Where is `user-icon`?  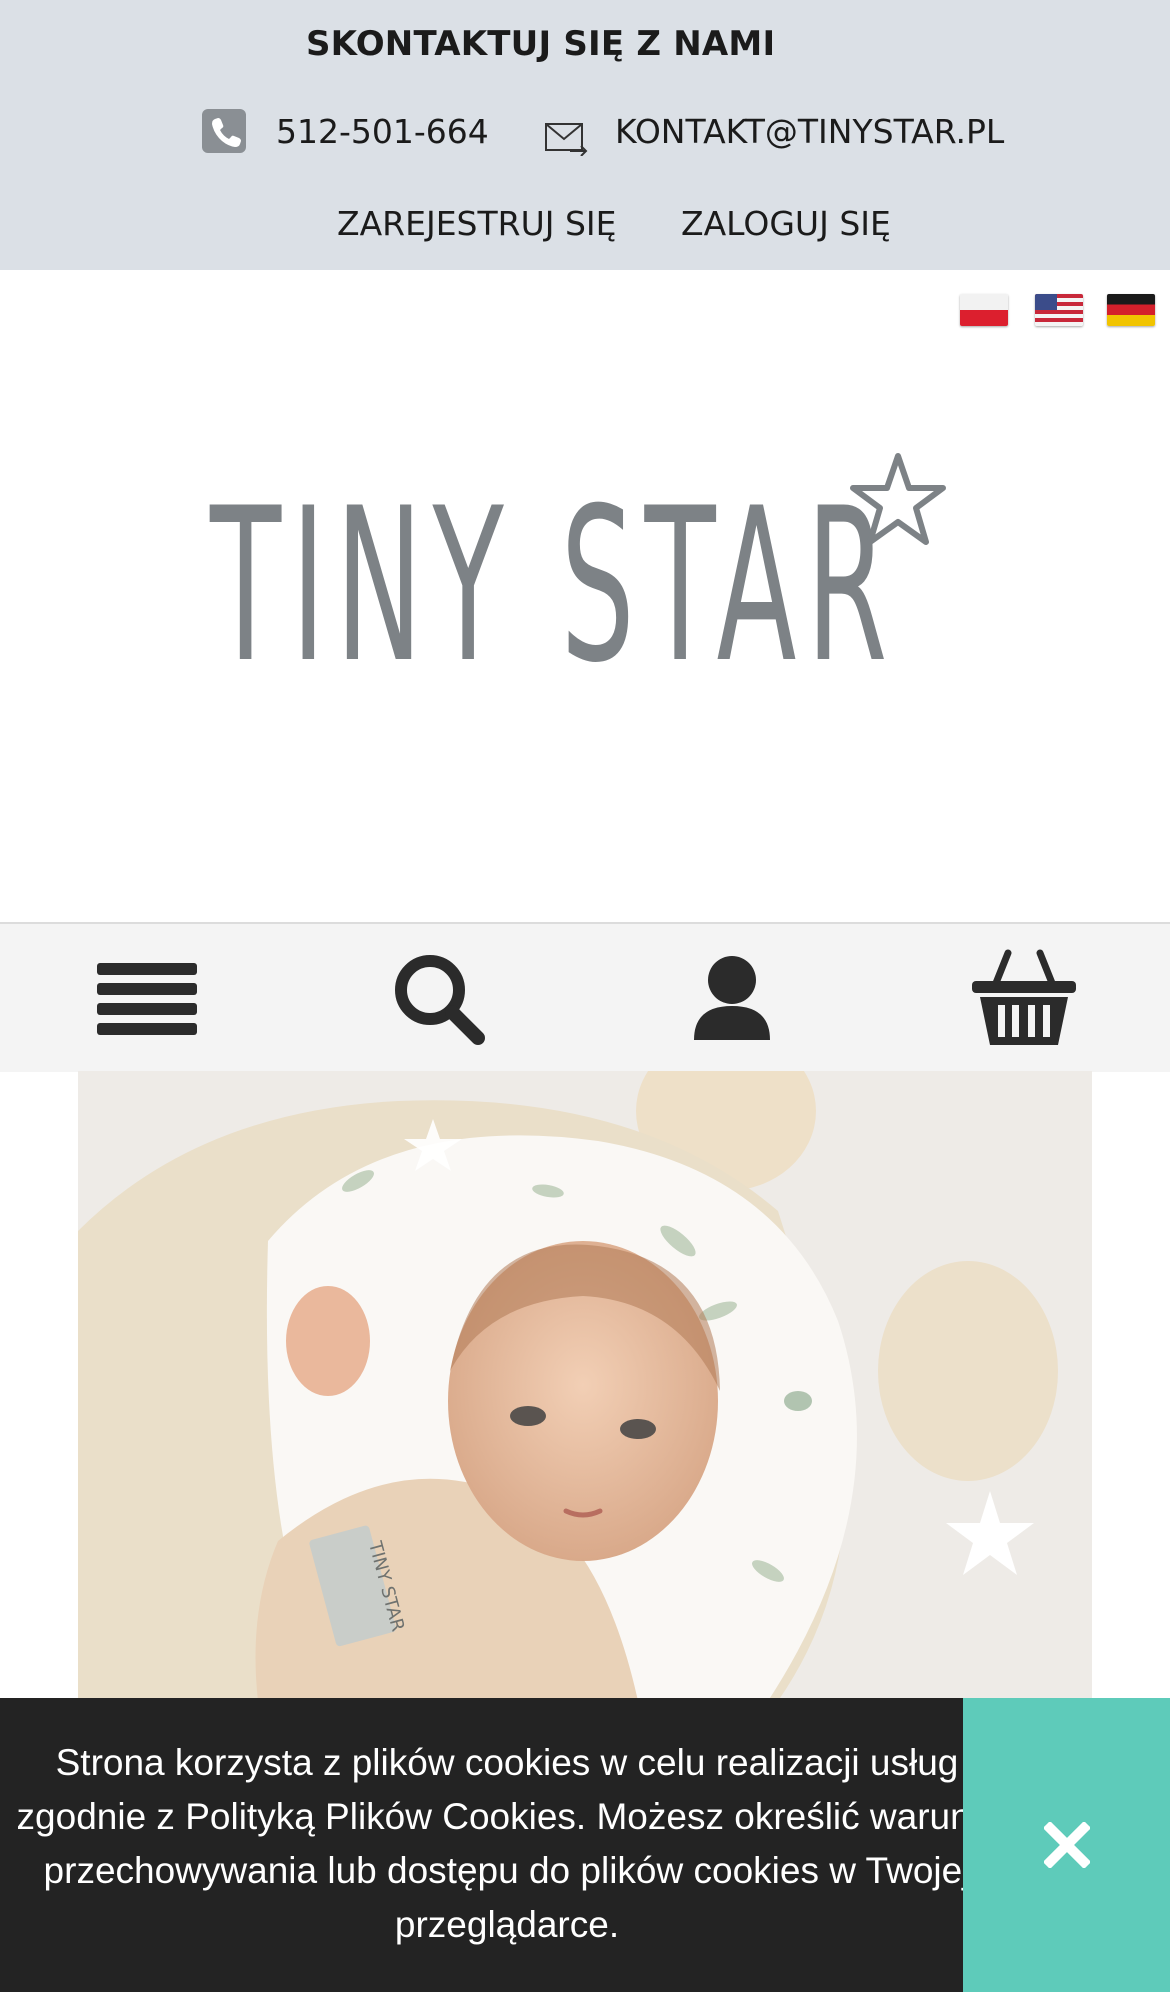
user-icon is located at coordinates (732, 998).